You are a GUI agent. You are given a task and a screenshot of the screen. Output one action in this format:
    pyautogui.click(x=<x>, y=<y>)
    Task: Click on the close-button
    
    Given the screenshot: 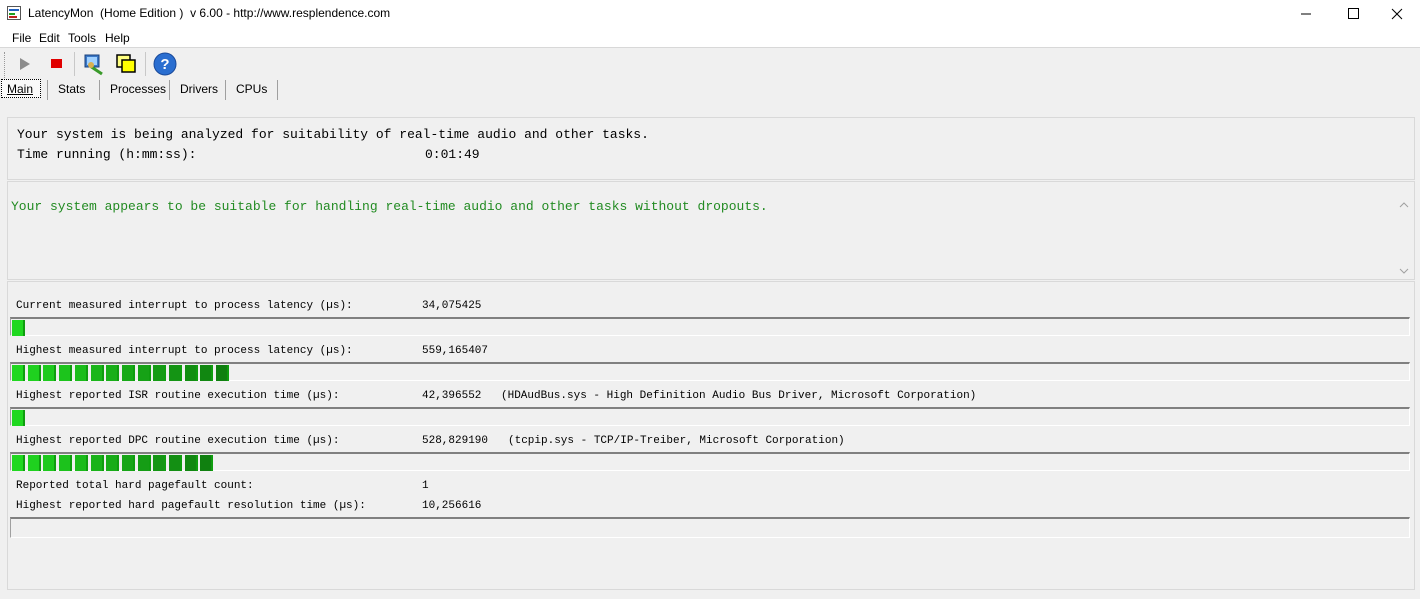 What is the action you would take?
    pyautogui.click(x=1397, y=13)
    